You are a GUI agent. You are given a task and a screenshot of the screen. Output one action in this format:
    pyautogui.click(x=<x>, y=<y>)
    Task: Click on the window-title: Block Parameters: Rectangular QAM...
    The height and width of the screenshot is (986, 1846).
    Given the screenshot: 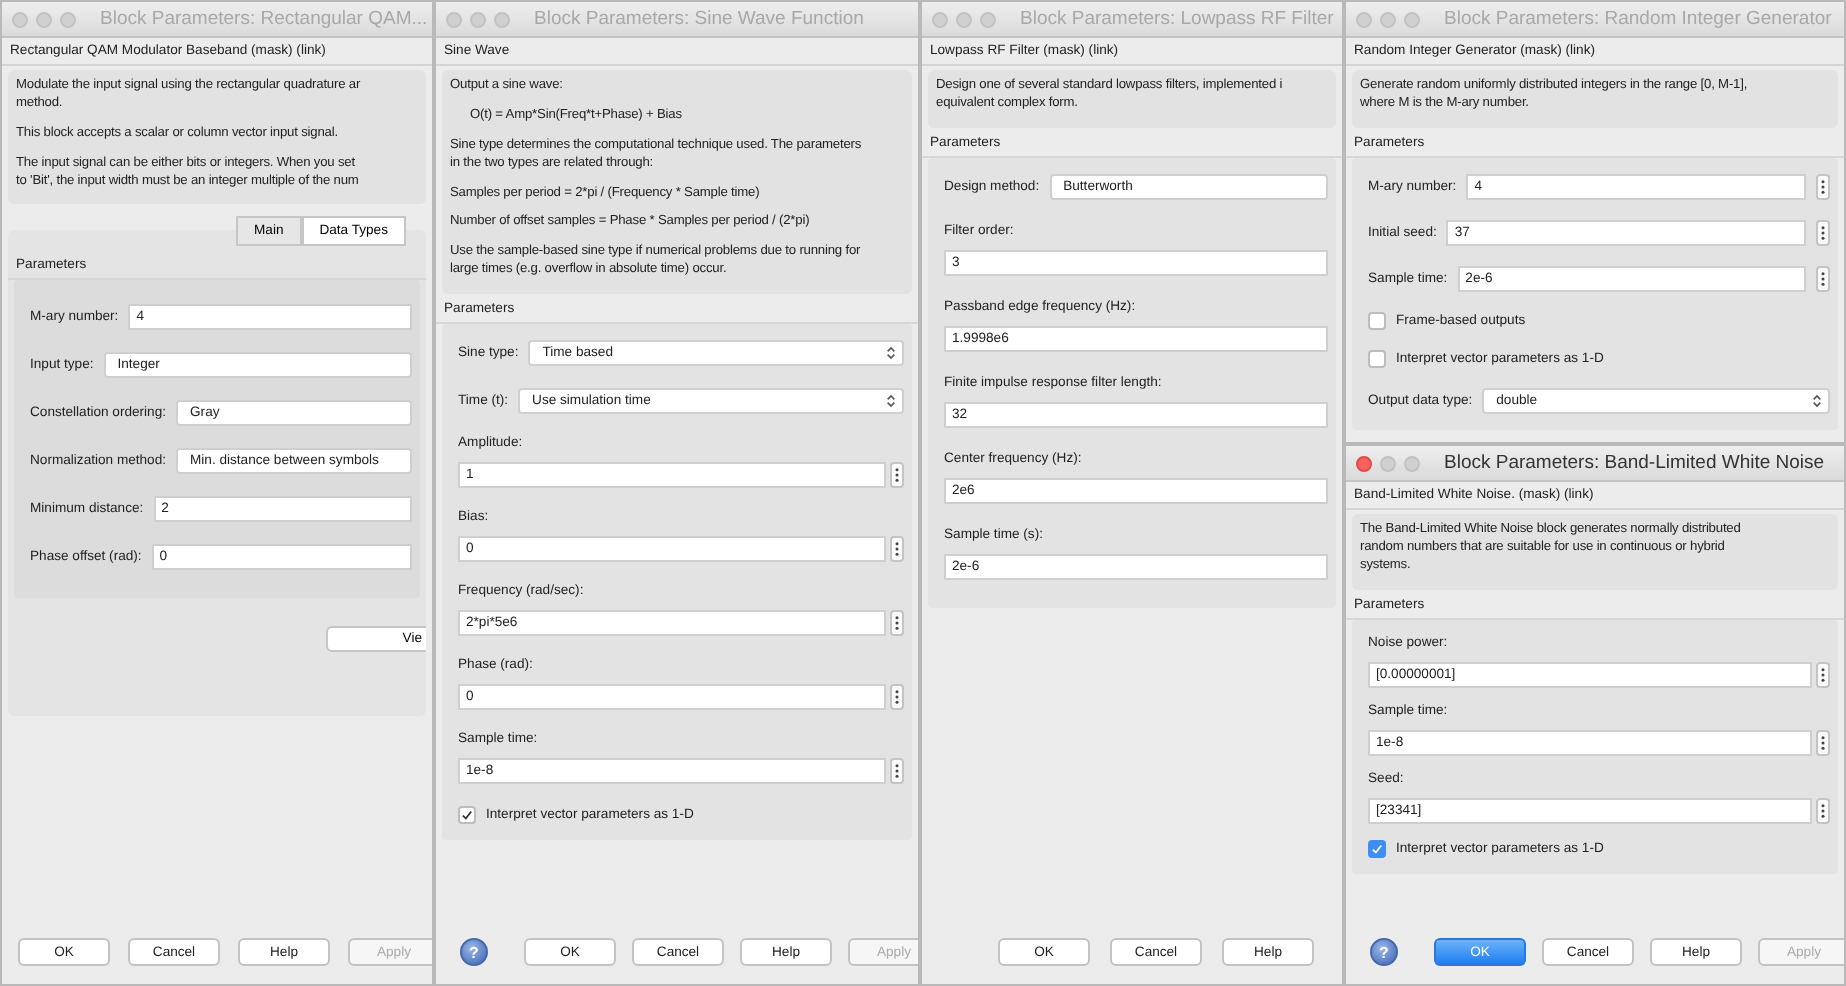 What is the action you would take?
    pyautogui.click(x=264, y=19)
    